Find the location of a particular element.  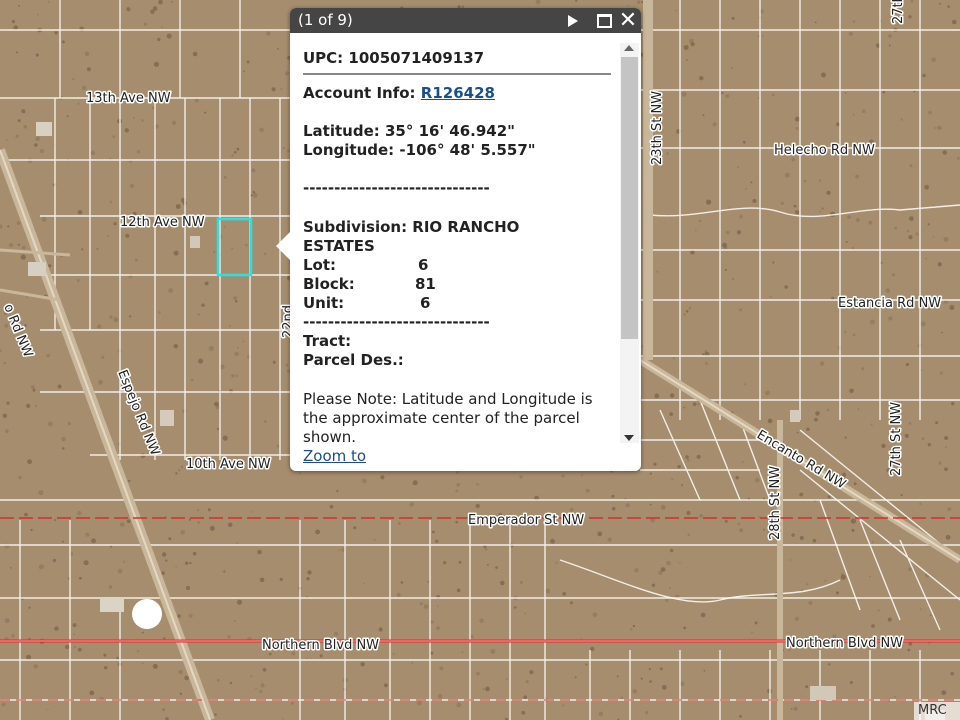

road-label-27th-st: 27th St NW is located at coordinates (896, 439).